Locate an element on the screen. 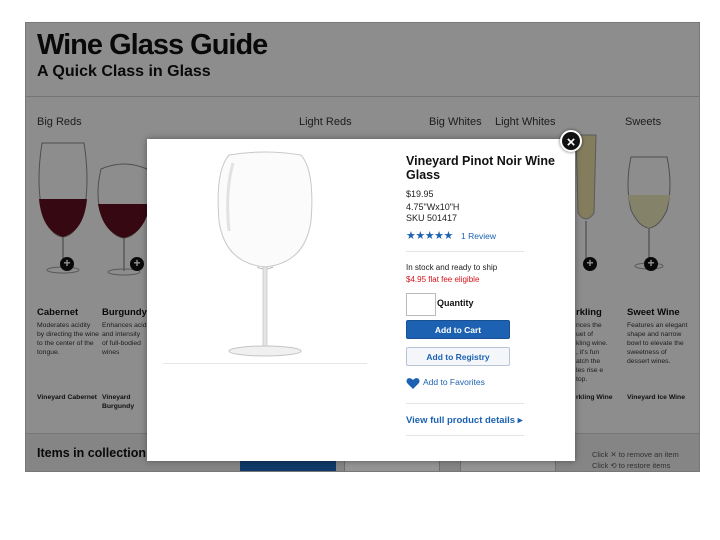  product-dimensions: 4.75"Wx10"H is located at coordinates (433, 207).